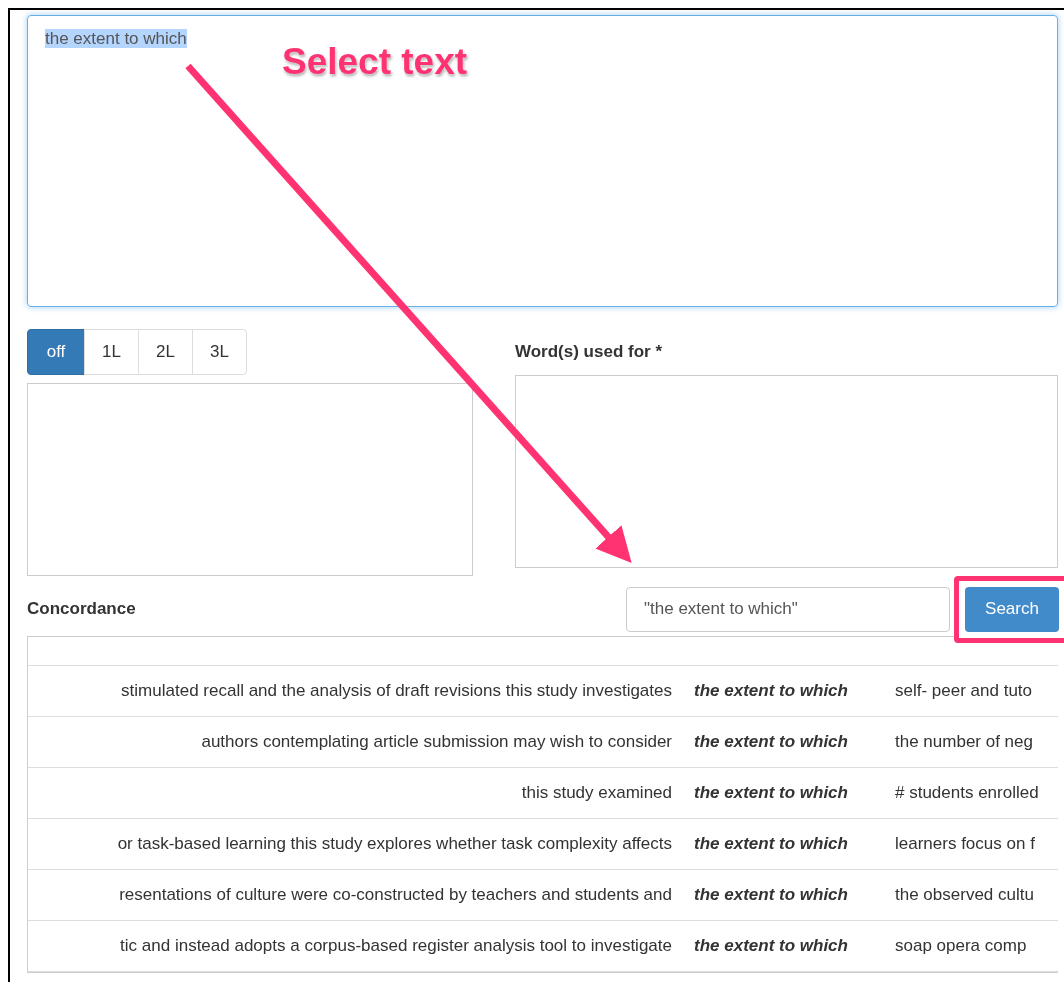 Image resolution: width=1064 pixels, height=982 pixels. I want to click on search-button: Search, so click(1012, 609).